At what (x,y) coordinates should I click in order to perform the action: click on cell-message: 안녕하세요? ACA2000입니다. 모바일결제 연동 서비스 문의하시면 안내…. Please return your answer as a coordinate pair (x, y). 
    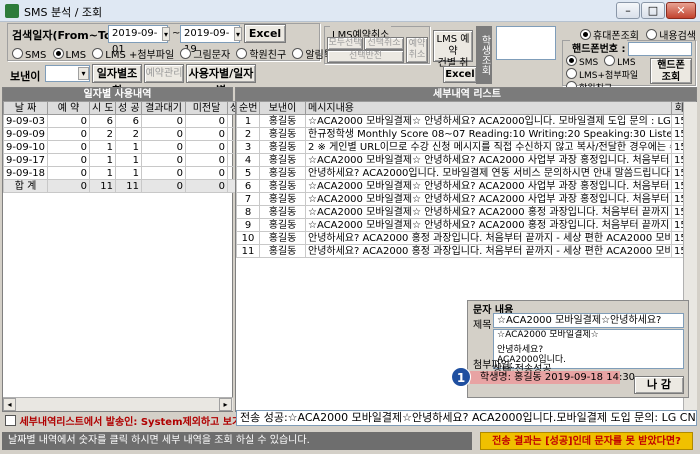
    Looking at the image, I should click on (488, 173).